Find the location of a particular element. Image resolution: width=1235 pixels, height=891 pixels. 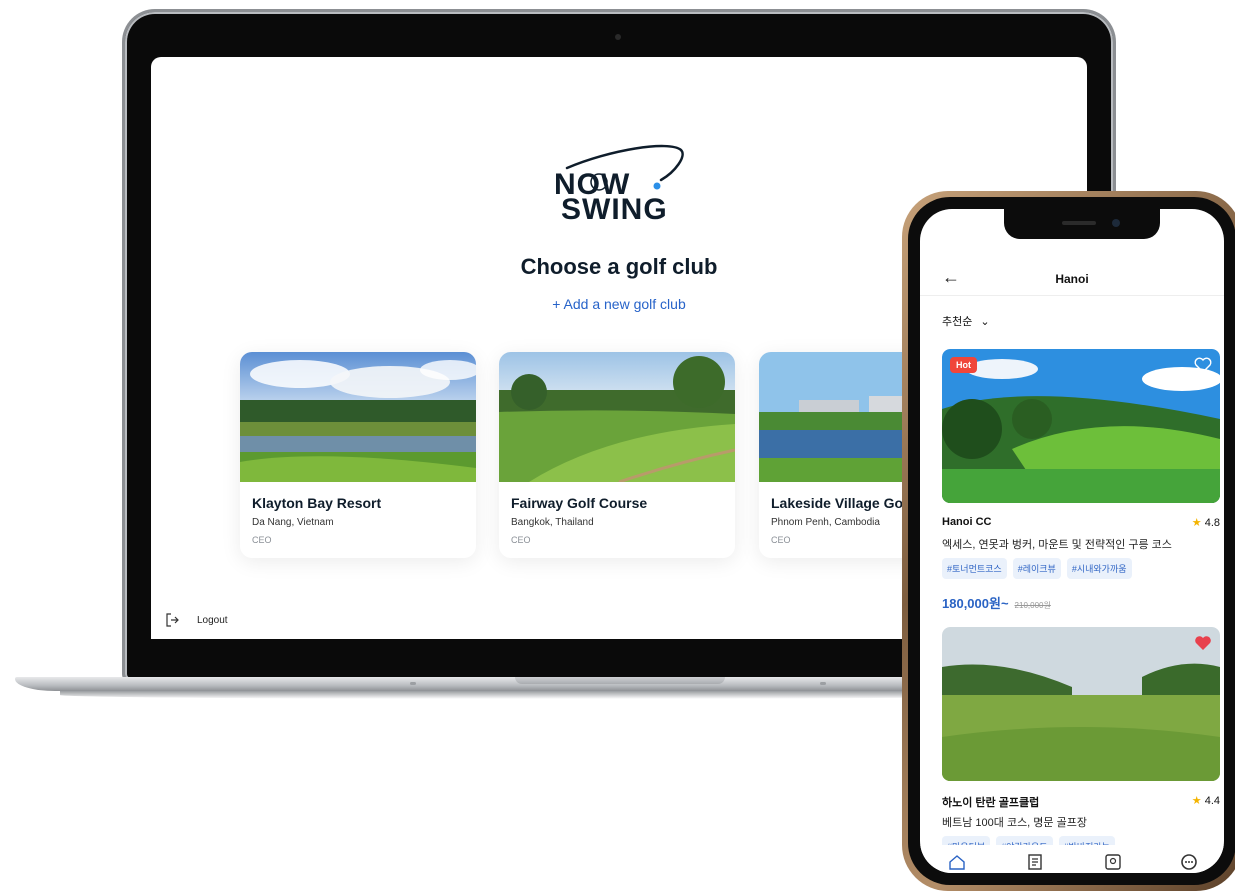

price-original: 210,000원 is located at coordinates (1032, 605).